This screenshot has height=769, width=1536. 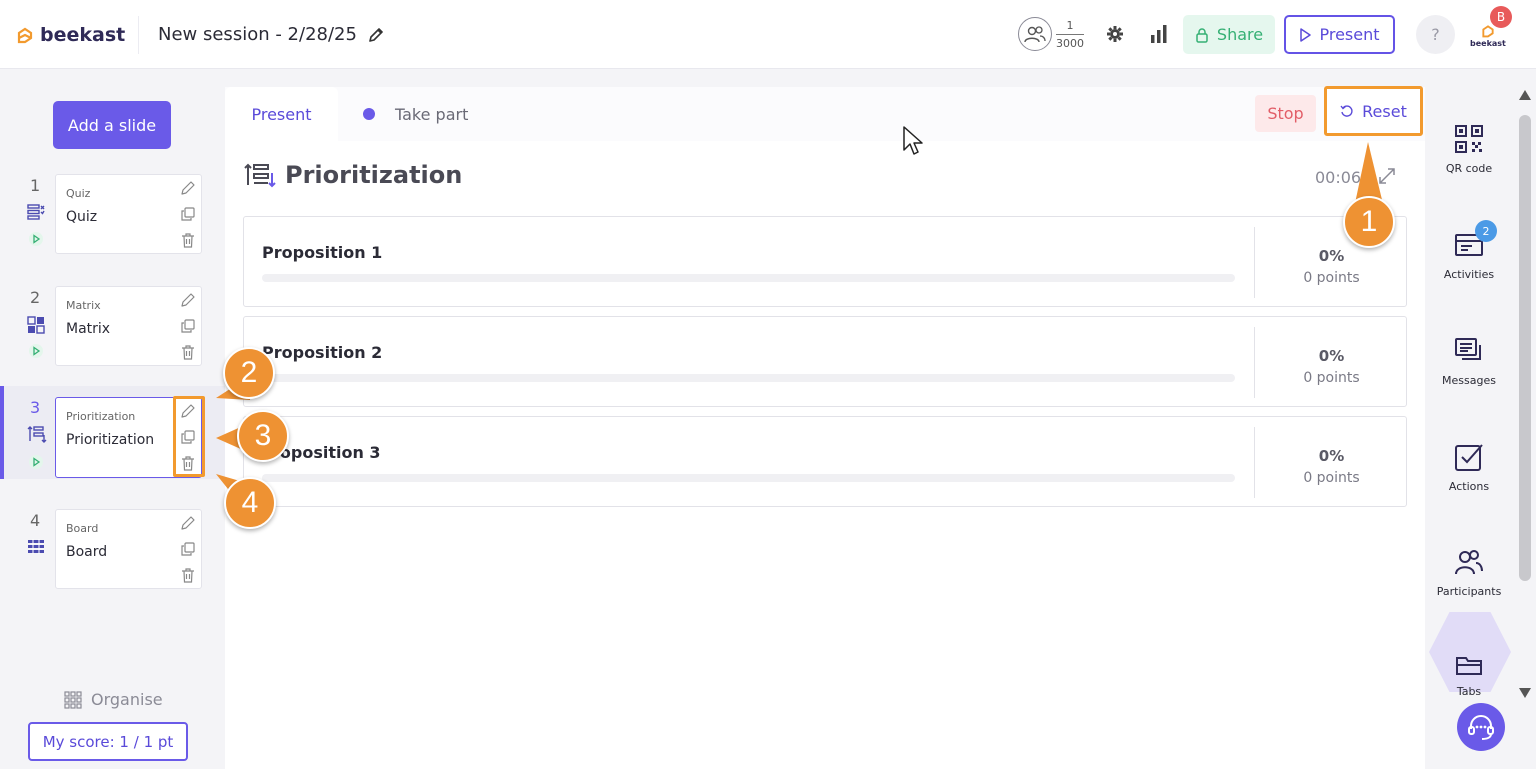 I want to click on slide-item-quiz: 1 Quiz Quiz, so click(x=112, y=218).